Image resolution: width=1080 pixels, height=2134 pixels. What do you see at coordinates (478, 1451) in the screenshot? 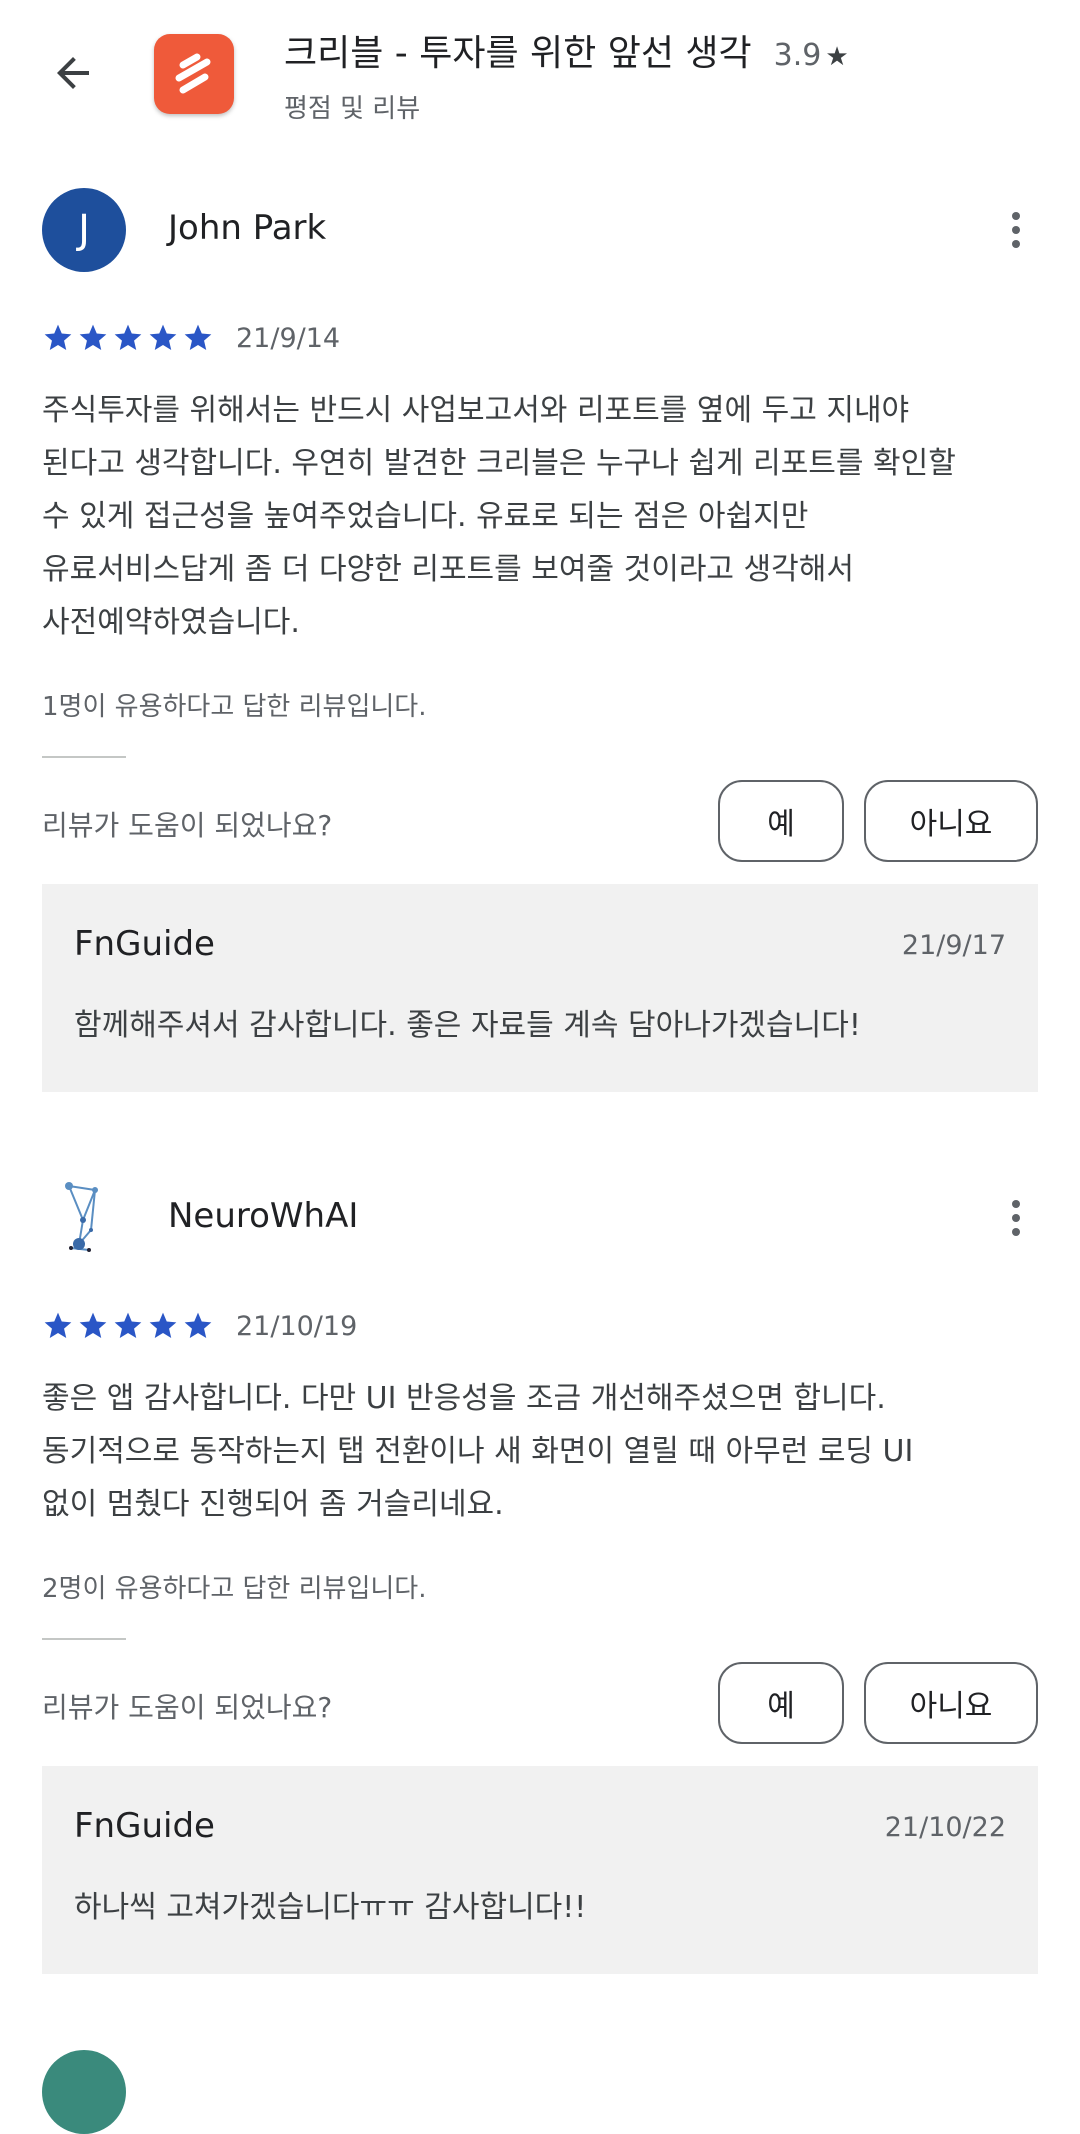
I see `review-text-line: 동기적으로 동작하는지 탭 전환이나 새 화면이 열릴 때 아무런 로딩 UI` at bounding box center [478, 1451].